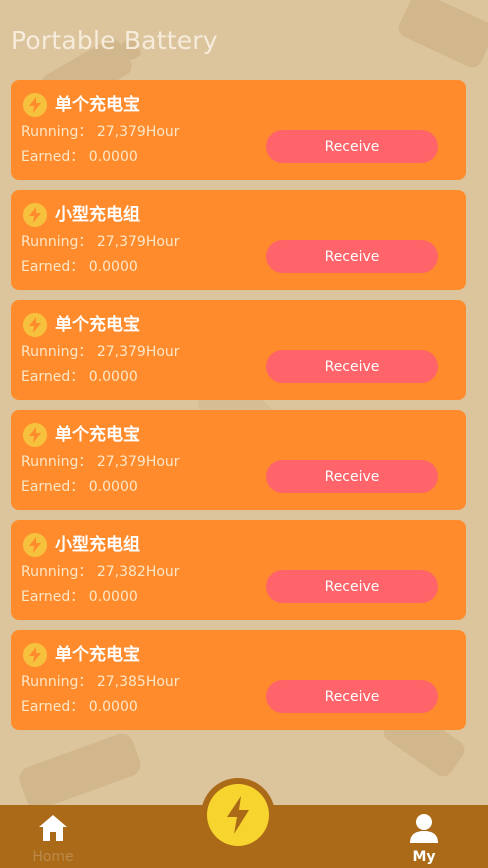  I want to click on lightning-bolt-icon, so click(238, 815).